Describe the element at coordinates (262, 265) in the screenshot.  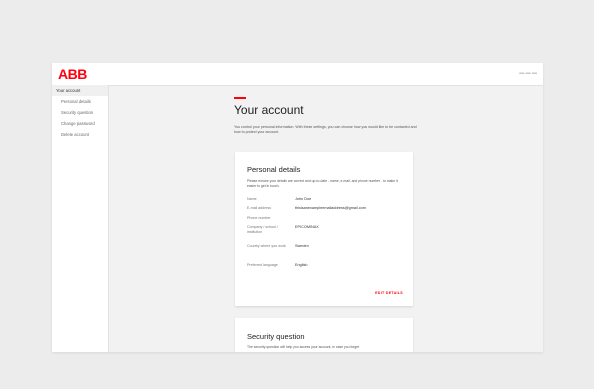
I see `detail-label: Preferred language` at that location.